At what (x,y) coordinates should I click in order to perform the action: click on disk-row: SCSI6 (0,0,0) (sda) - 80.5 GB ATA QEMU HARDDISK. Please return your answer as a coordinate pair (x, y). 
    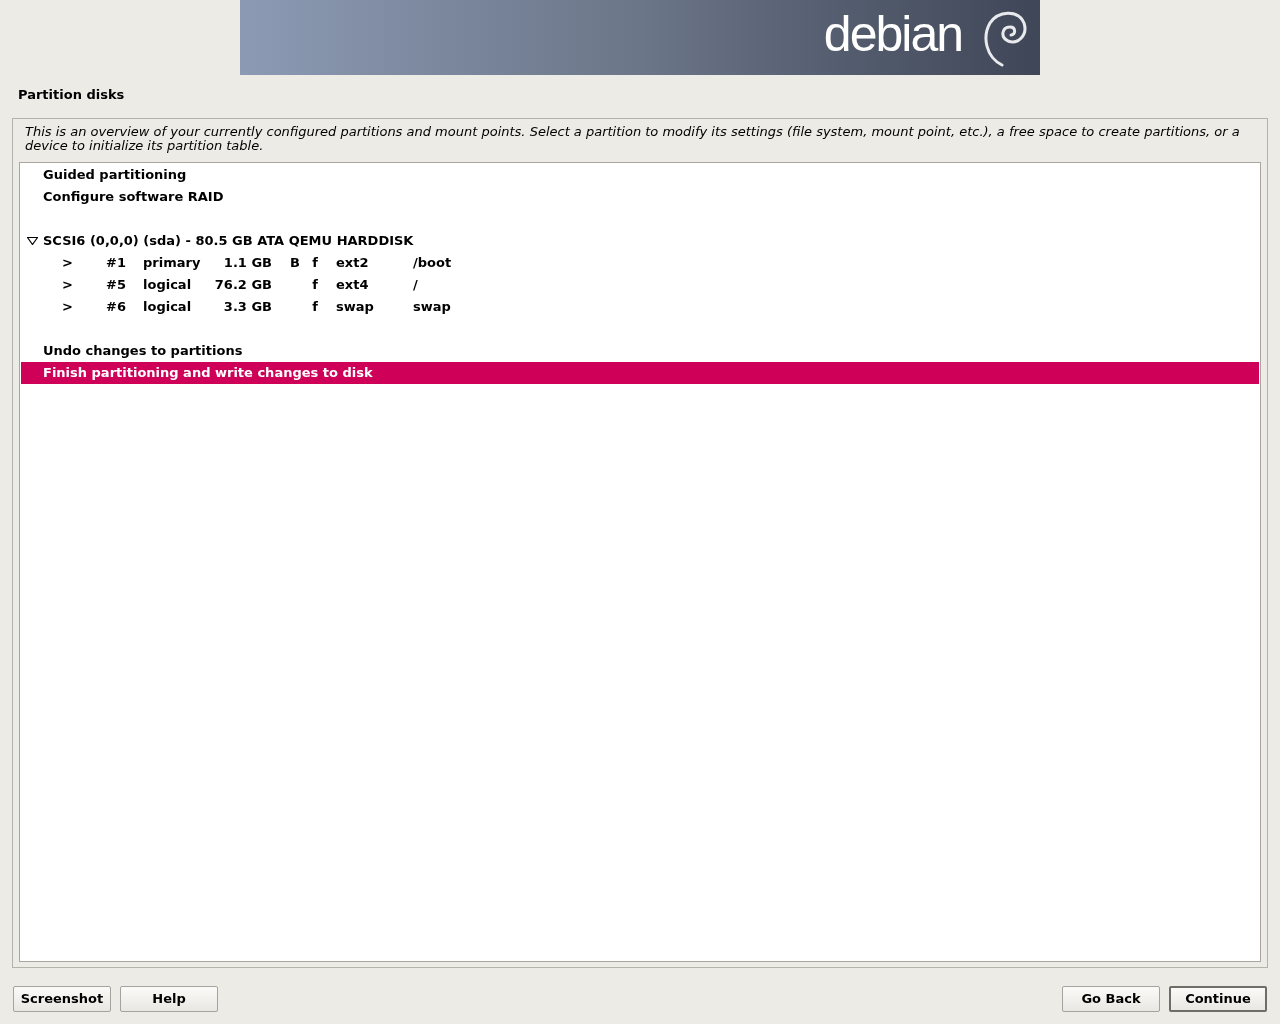
    Looking at the image, I should click on (640, 241).